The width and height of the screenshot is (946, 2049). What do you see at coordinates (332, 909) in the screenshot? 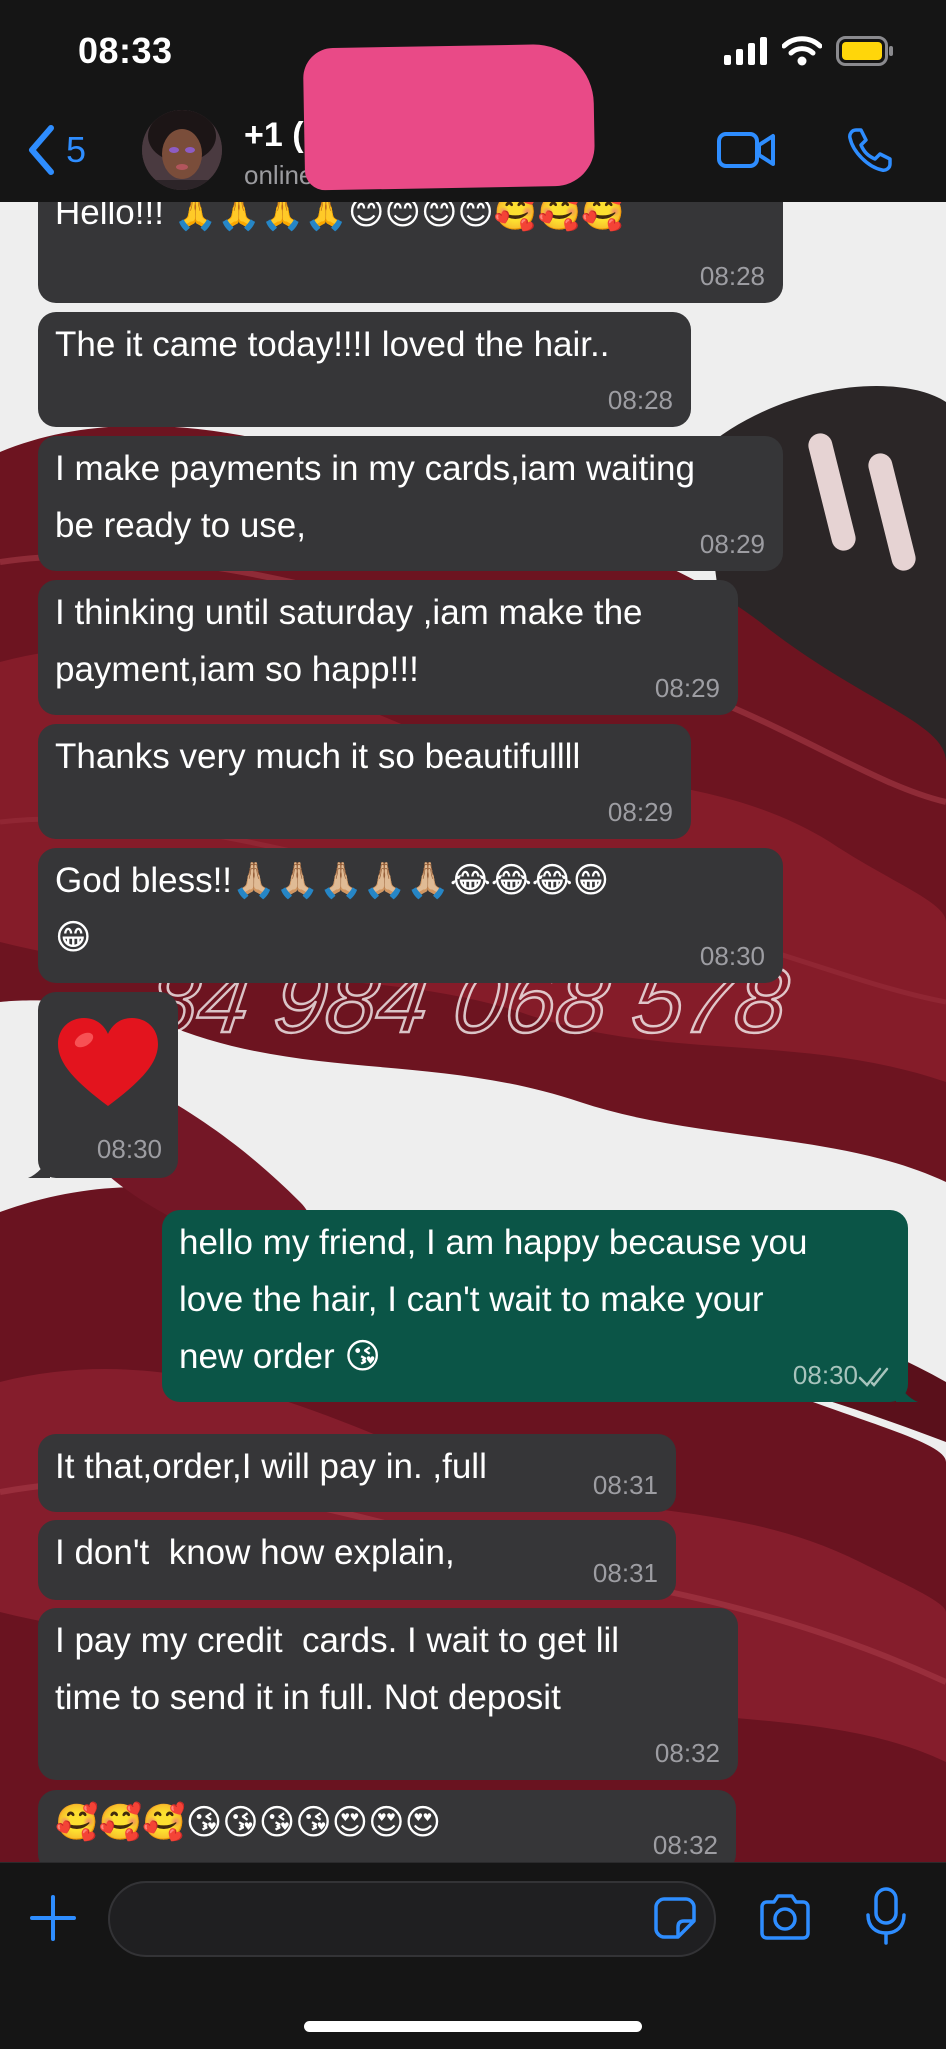
I see `message-text: God bless!!🙏🏼🙏🏼🙏🏼🙏🏼🙏🏼😂😂😂😁 😁` at bounding box center [332, 909].